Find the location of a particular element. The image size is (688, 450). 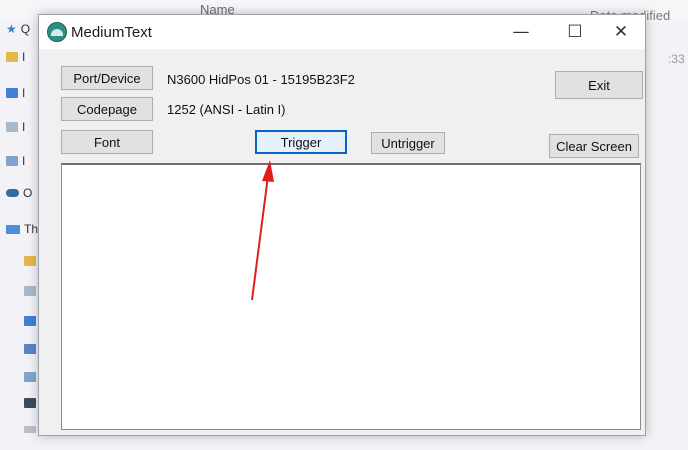

font-button: Font is located at coordinates (107, 142).